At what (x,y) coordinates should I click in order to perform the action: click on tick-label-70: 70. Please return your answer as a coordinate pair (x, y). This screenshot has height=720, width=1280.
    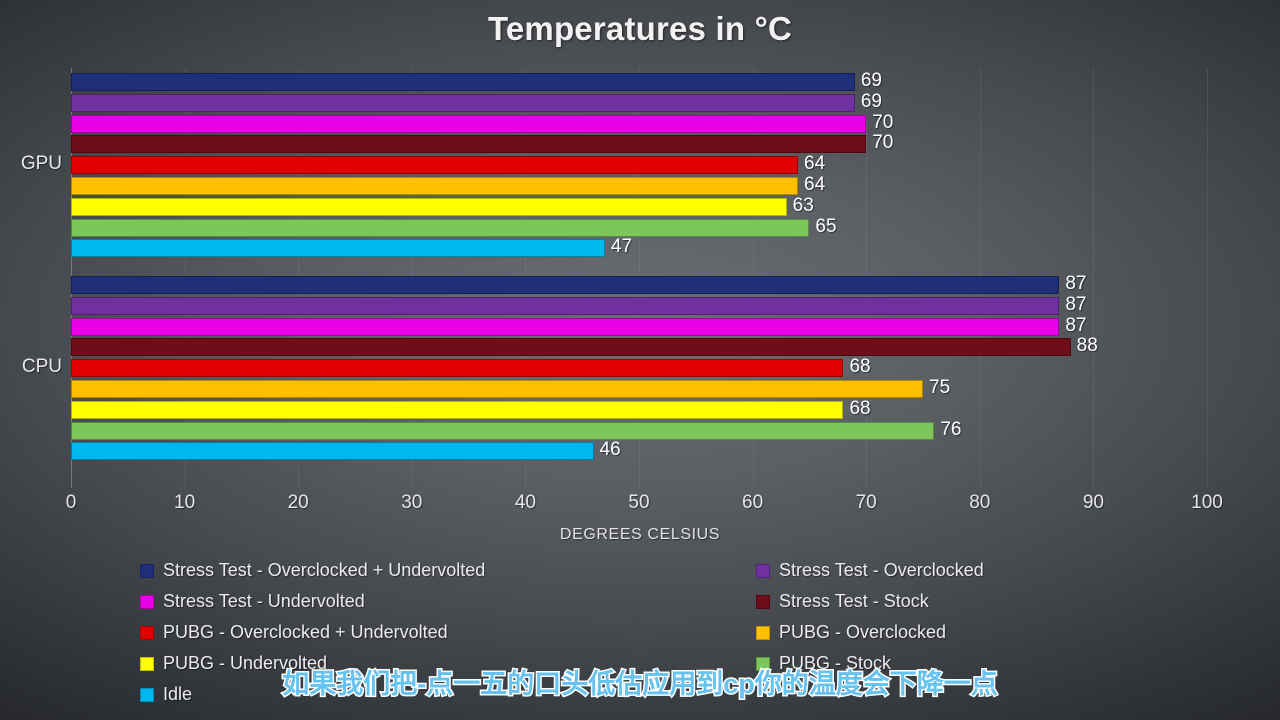
    Looking at the image, I should click on (866, 502).